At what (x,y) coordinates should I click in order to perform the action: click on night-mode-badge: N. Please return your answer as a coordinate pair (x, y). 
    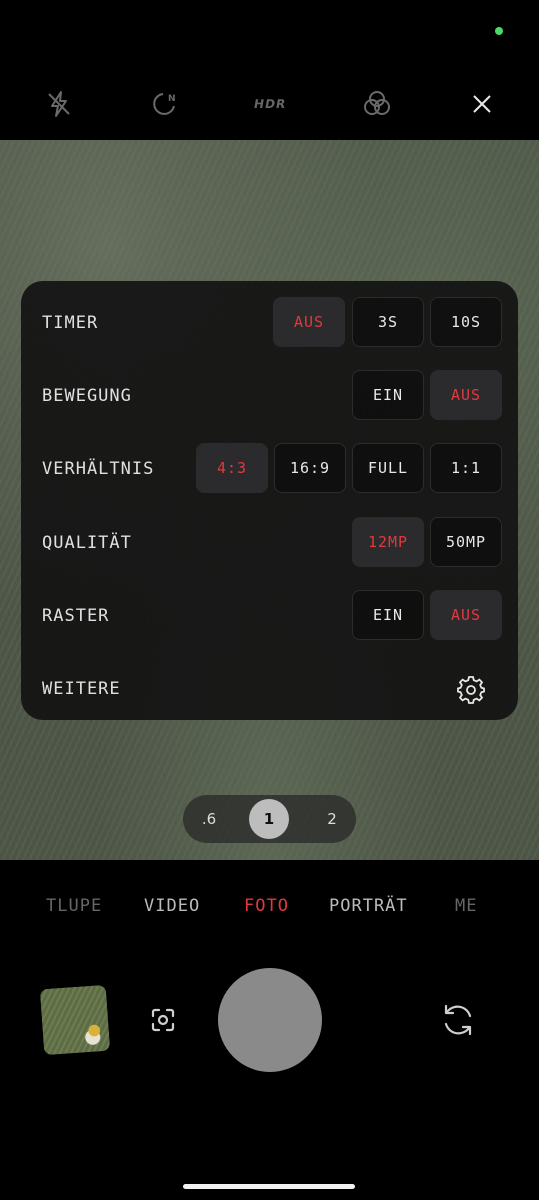
    Looking at the image, I should click on (172, 99).